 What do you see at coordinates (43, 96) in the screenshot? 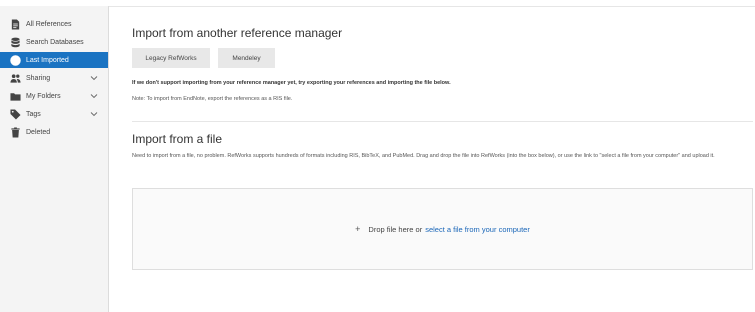
I see `sidebar-item-label: My Folders` at bounding box center [43, 96].